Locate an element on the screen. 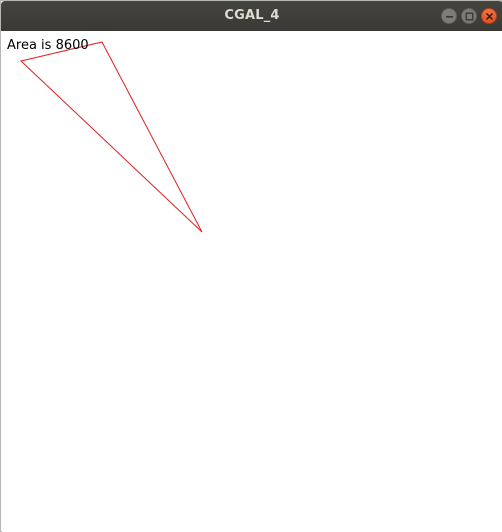  minimize-button is located at coordinates (449, 16).